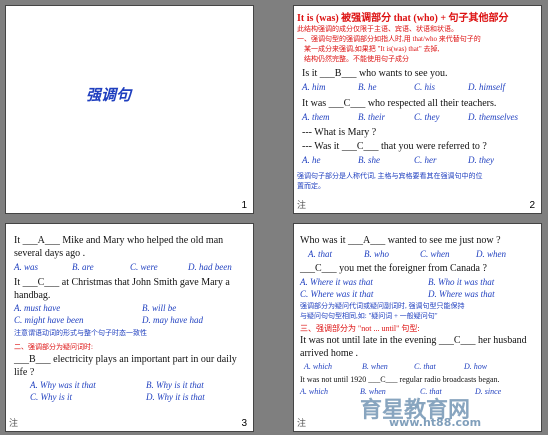 The image size is (548, 435). I want to click on option: A. them, so click(316, 117).